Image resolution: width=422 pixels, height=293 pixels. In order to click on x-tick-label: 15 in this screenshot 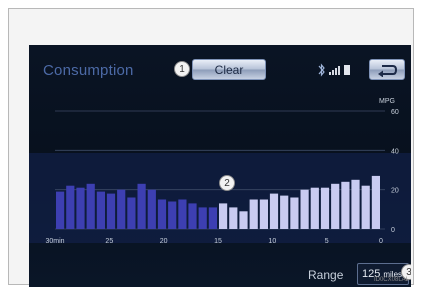, I will do `click(218, 241)`.